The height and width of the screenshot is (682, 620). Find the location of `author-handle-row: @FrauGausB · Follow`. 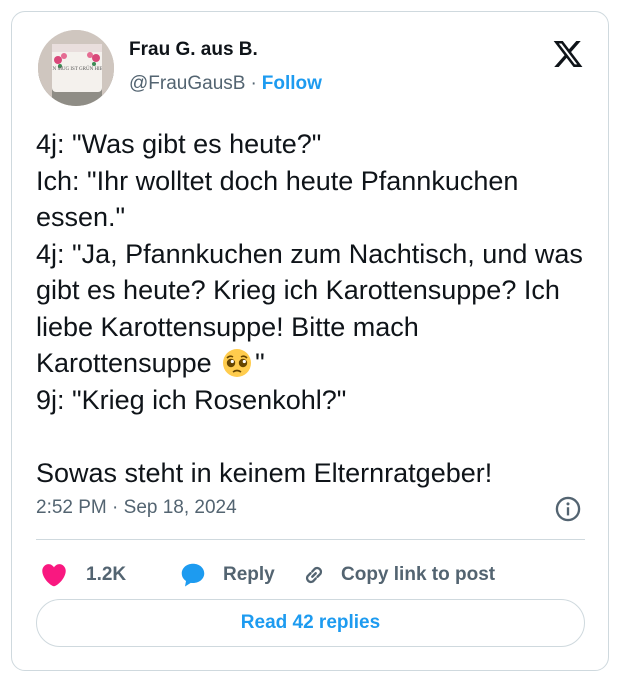

author-handle-row: @FrauGausB · Follow is located at coordinates (225, 84).